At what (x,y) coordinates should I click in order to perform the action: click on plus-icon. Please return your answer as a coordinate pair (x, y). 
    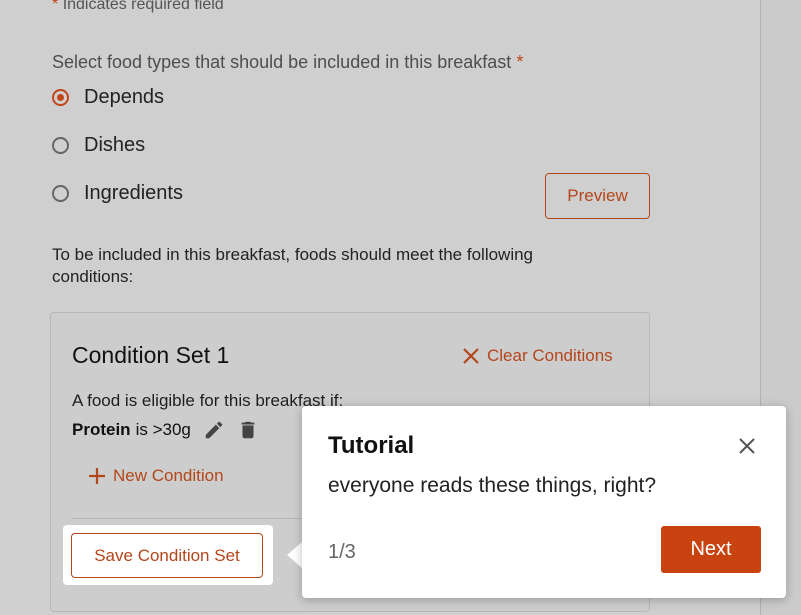
    Looking at the image, I should click on (97, 476).